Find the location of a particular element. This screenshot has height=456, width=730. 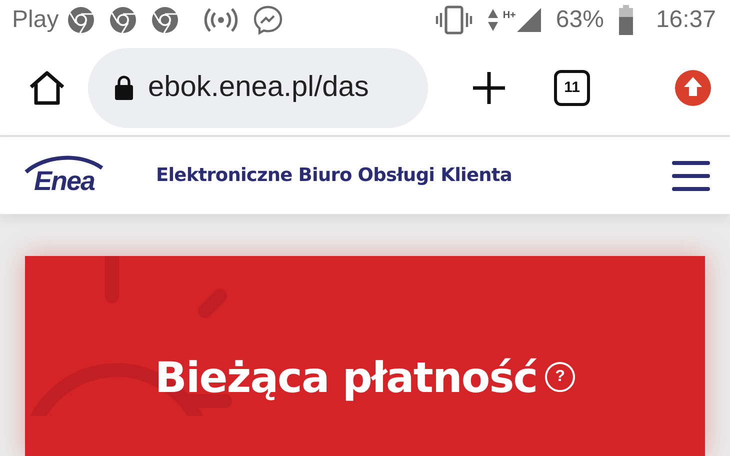

url-text: ebok.enea.pl/das is located at coordinates (258, 87).